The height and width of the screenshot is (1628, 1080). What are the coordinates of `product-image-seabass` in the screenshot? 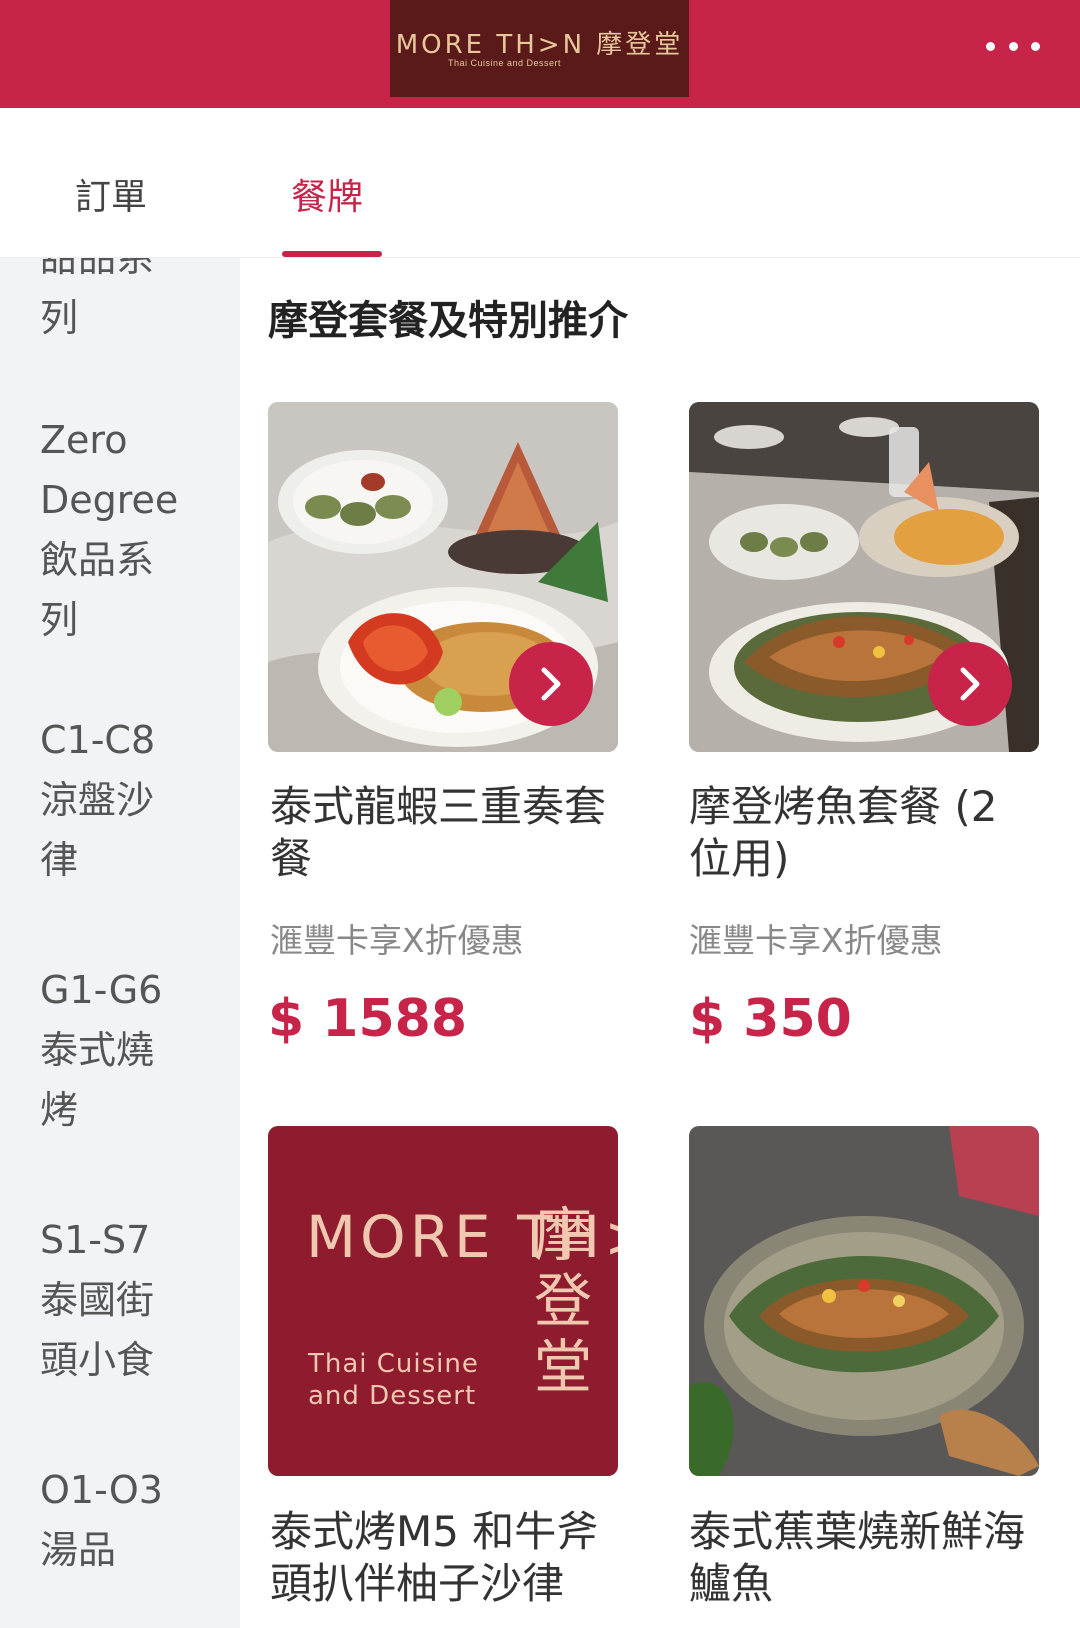 It's located at (864, 1301).